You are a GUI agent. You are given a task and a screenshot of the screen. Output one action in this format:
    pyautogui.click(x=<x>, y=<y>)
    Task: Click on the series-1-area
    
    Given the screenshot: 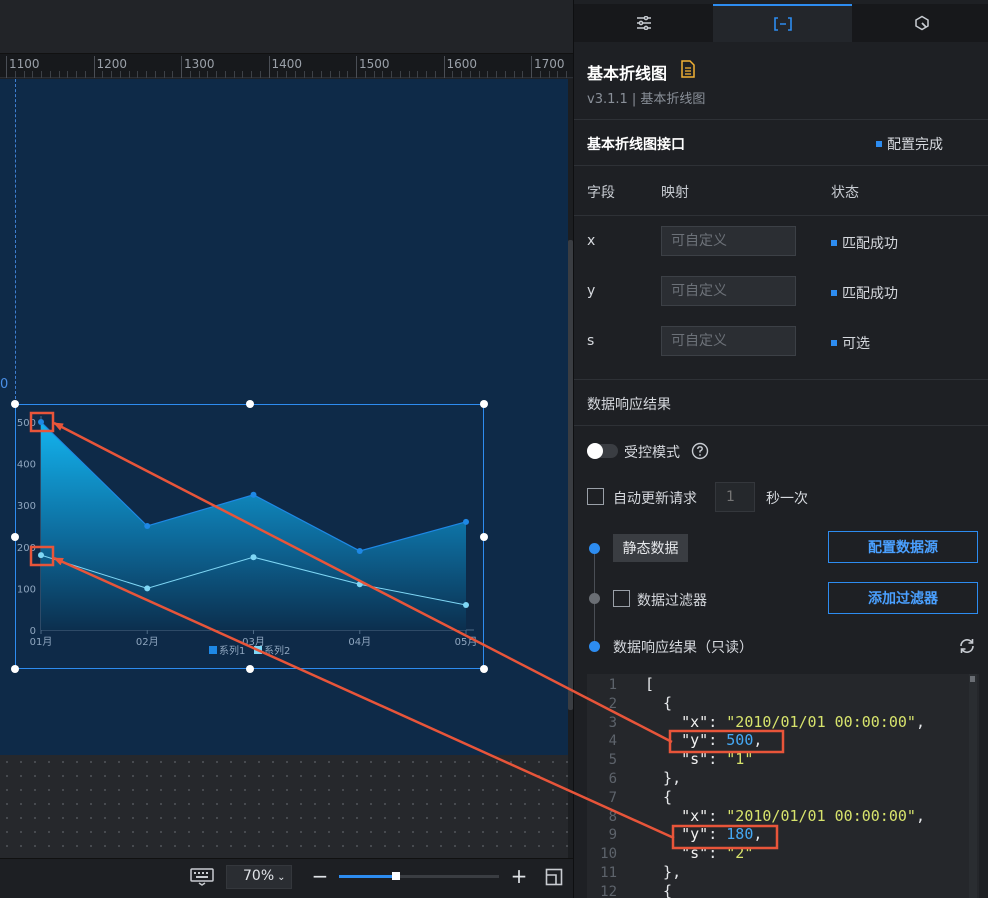 What is the action you would take?
    pyautogui.click(x=253, y=526)
    